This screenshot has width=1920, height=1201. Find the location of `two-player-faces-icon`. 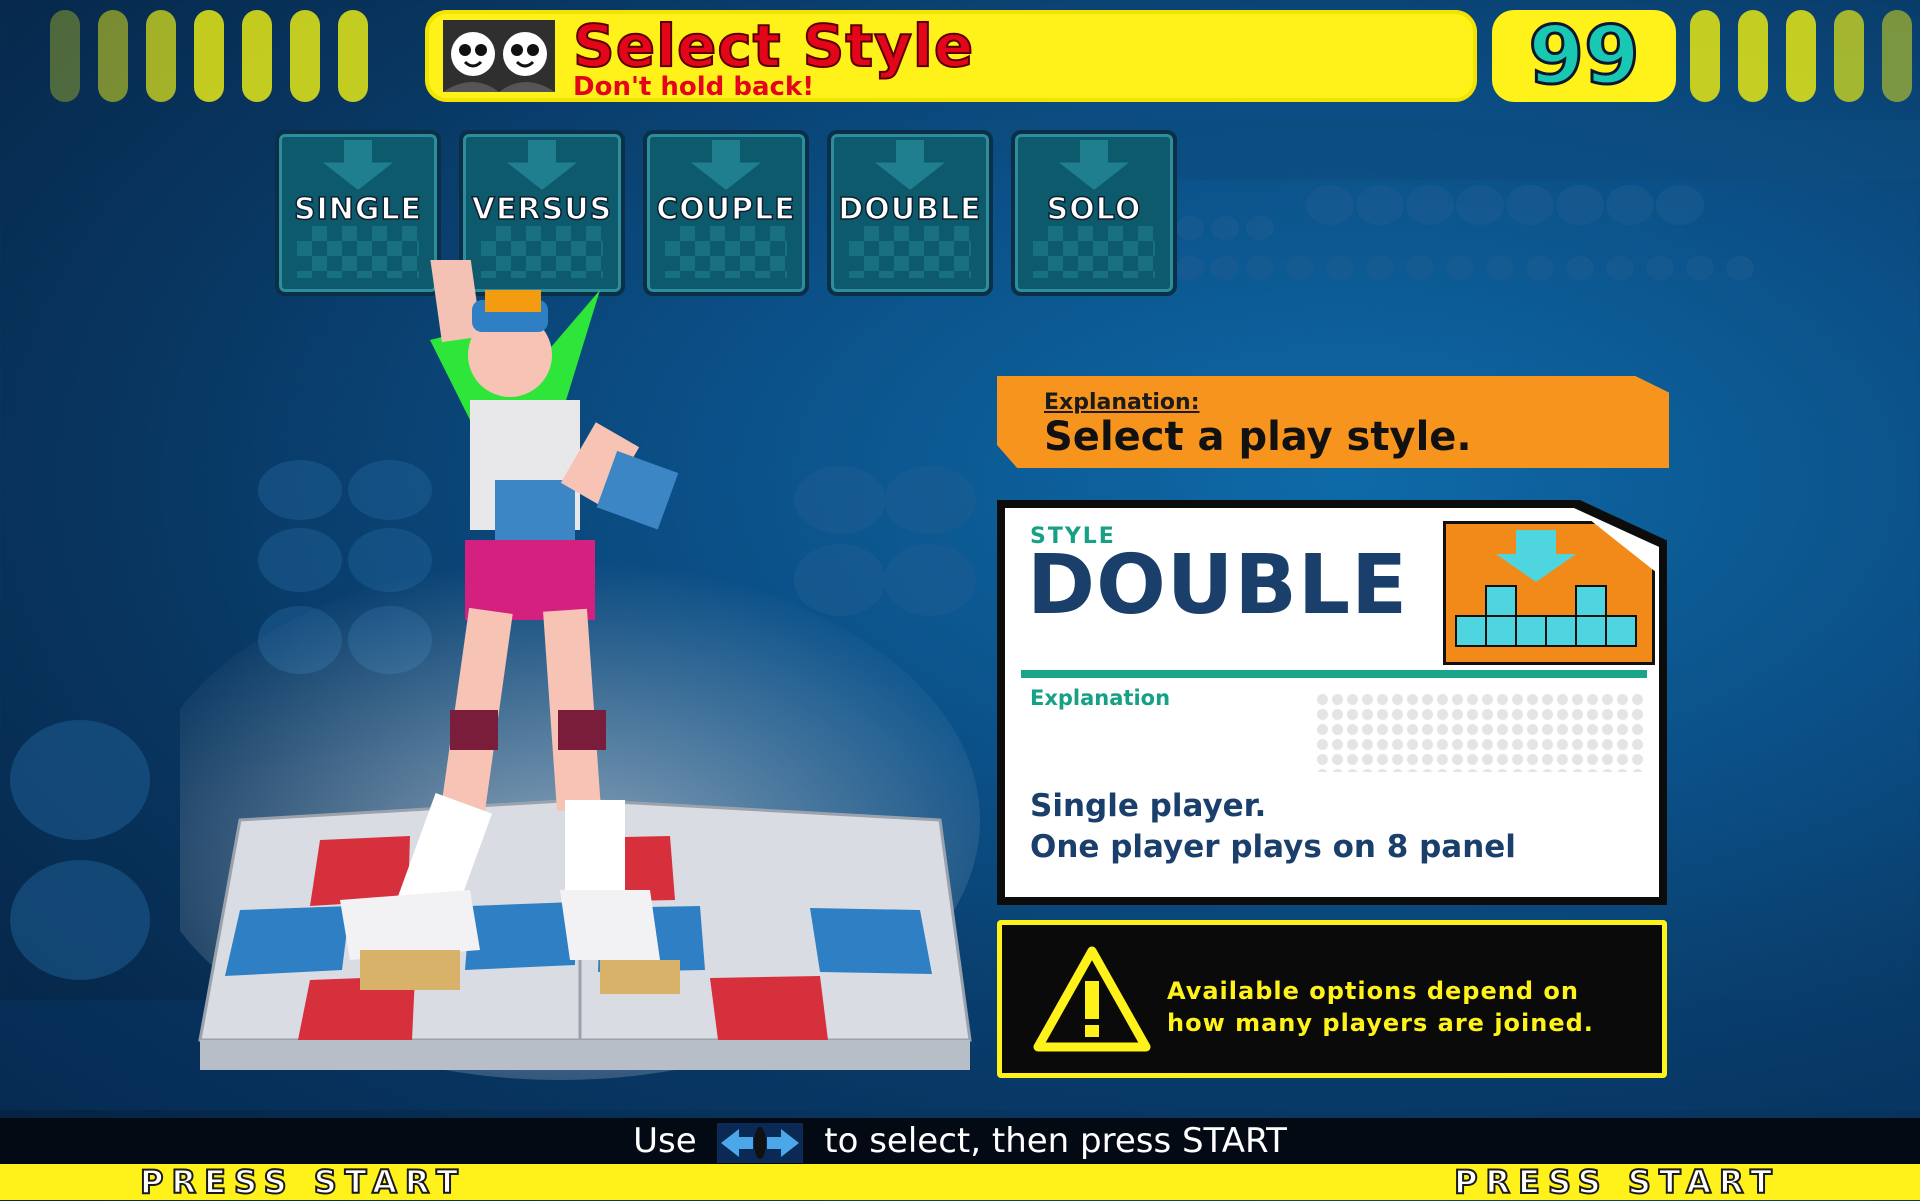

two-player-faces-icon is located at coordinates (499, 56).